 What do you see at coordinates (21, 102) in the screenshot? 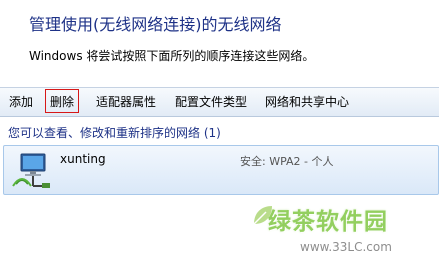
I see `add-button: 添加` at bounding box center [21, 102].